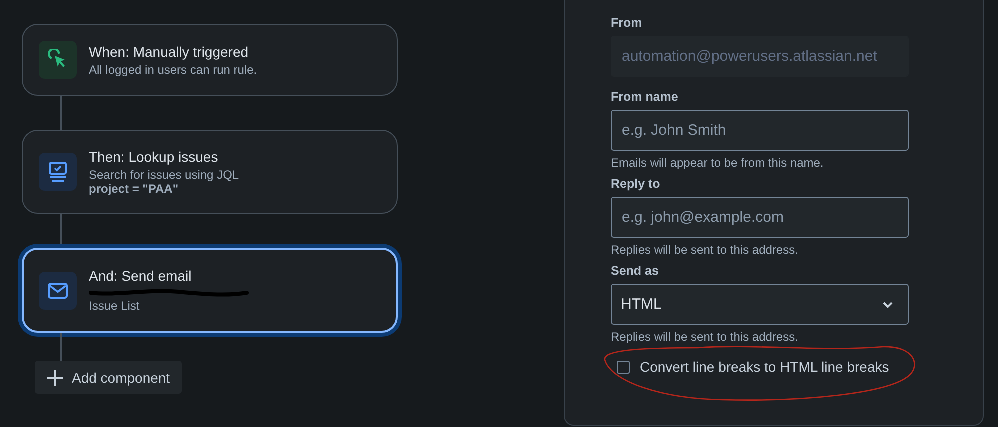 The image size is (998, 427). What do you see at coordinates (627, 24) in the screenshot?
I see `field-label: From` at bounding box center [627, 24].